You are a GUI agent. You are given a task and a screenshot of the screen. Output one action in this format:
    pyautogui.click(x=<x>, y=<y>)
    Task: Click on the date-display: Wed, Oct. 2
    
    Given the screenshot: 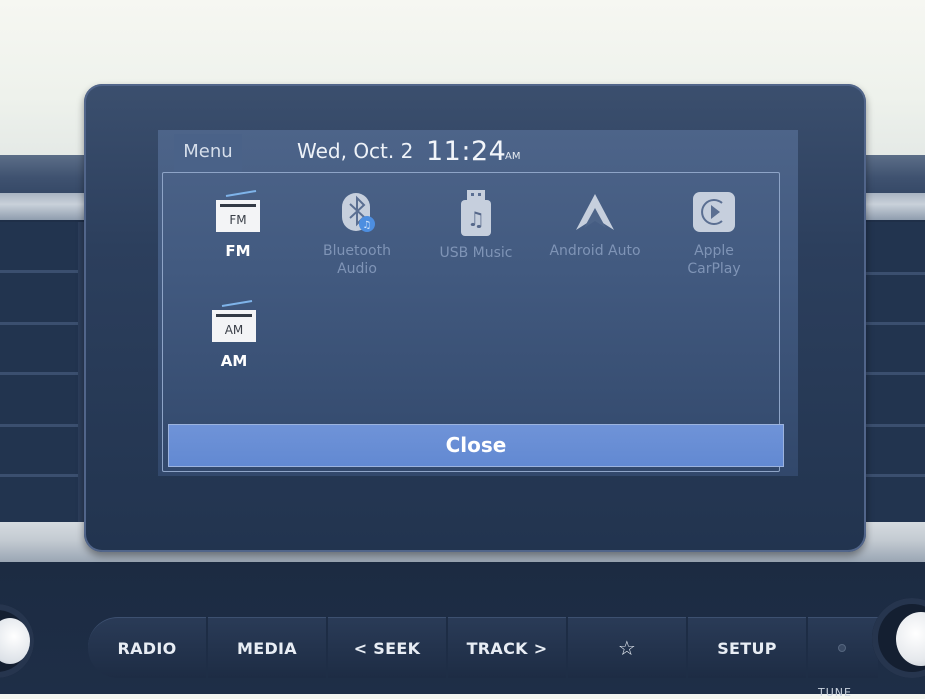 What is the action you would take?
    pyautogui.click(x=355, y=151)
    